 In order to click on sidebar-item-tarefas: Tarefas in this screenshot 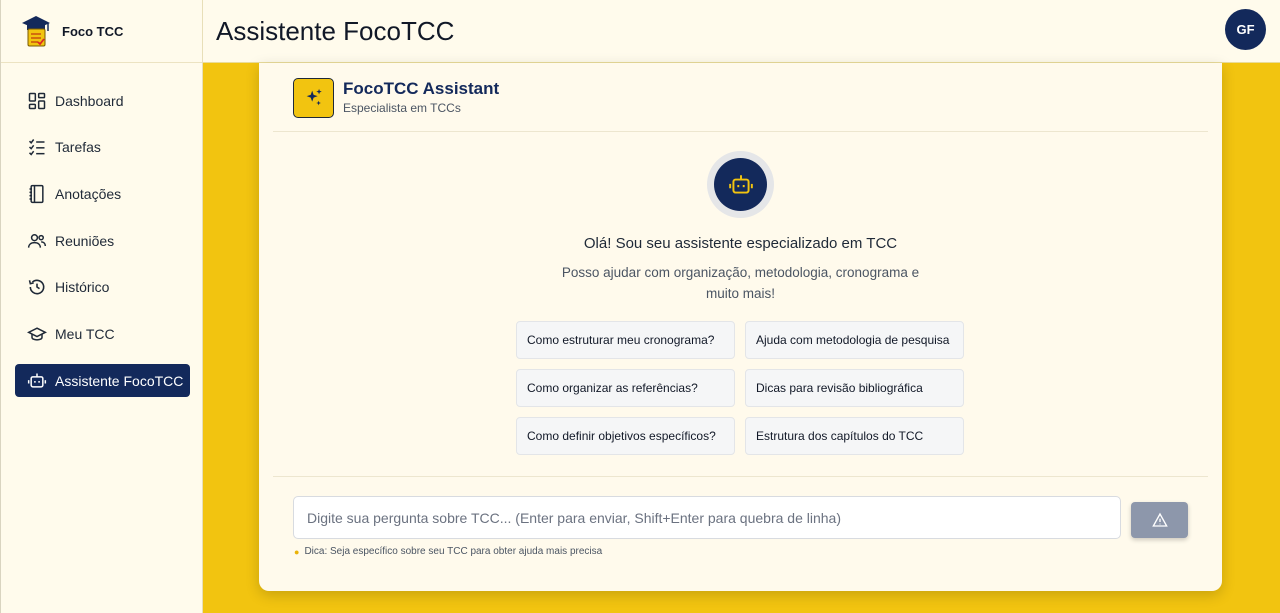, I will do `click(102, 147)`.